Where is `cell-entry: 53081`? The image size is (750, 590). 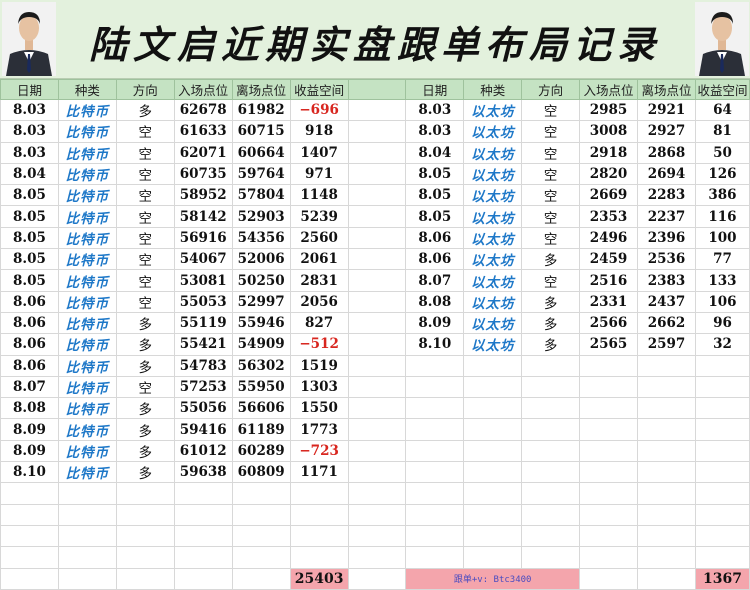 cell-entry: 53081 is located at coordinates (203, 280).